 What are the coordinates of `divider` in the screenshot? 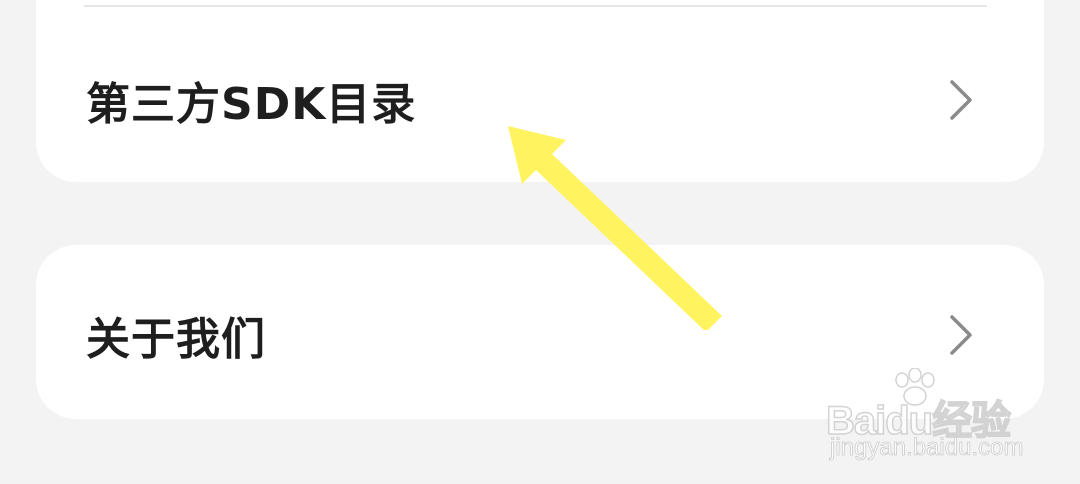 It's located at (535, 6).